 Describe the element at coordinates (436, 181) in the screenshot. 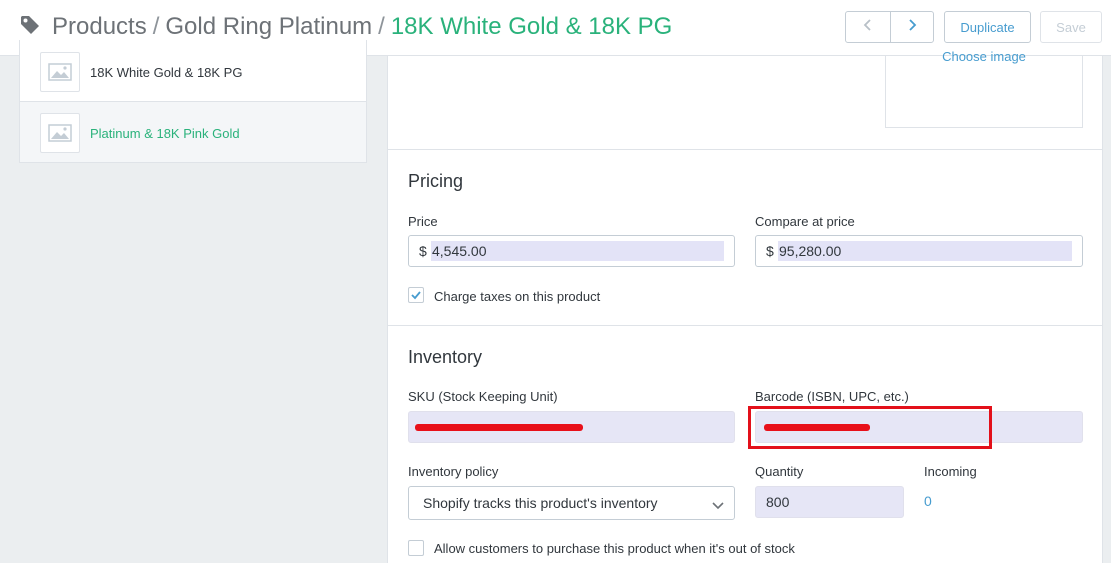

I see `pricing-title: Pricing` at that location.